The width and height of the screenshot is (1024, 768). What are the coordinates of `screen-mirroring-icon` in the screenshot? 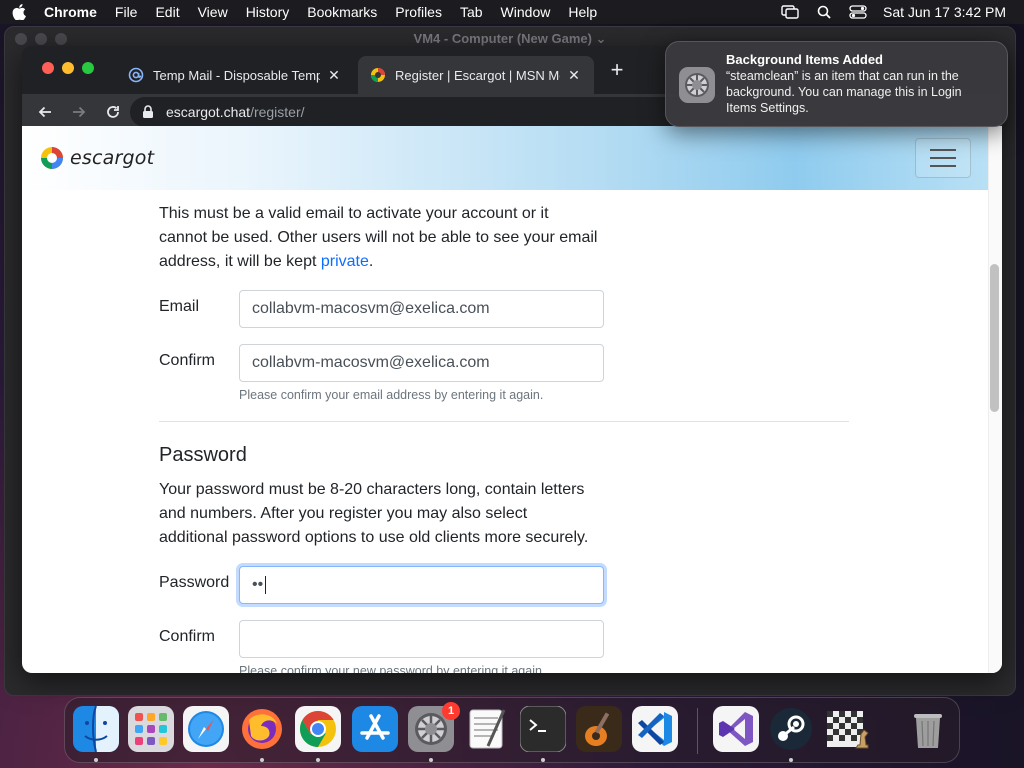 It's located at (790, 12).